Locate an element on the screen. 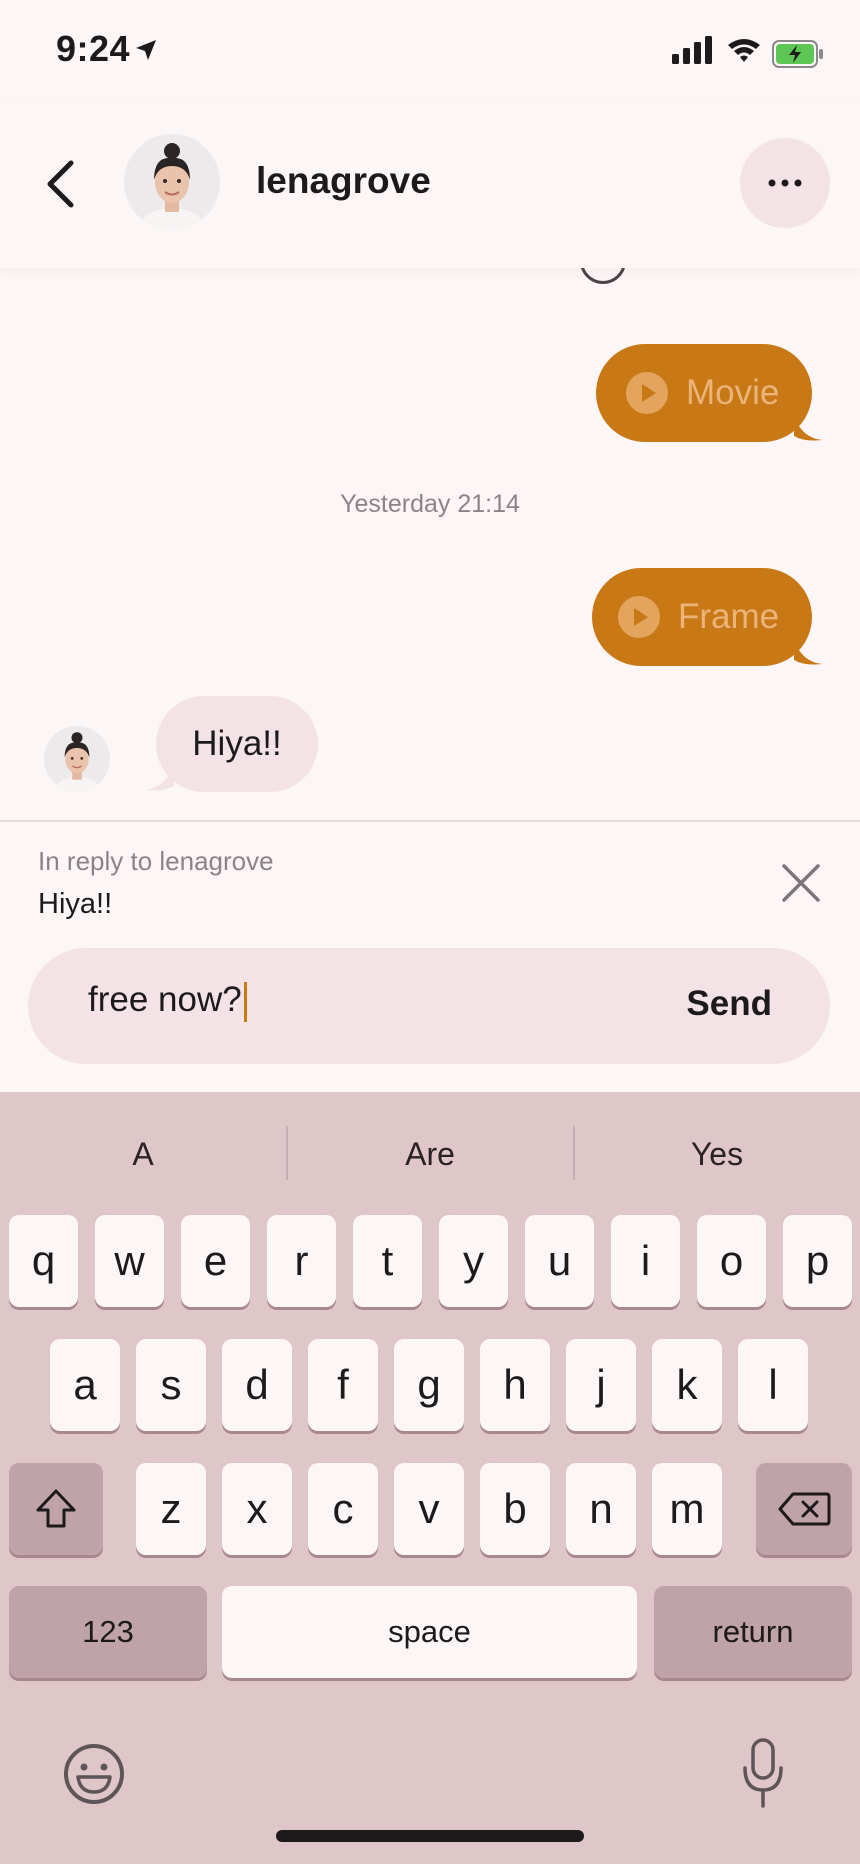 The image size is (860, 1864). key-h: h is located at coordinates (515, 1385).